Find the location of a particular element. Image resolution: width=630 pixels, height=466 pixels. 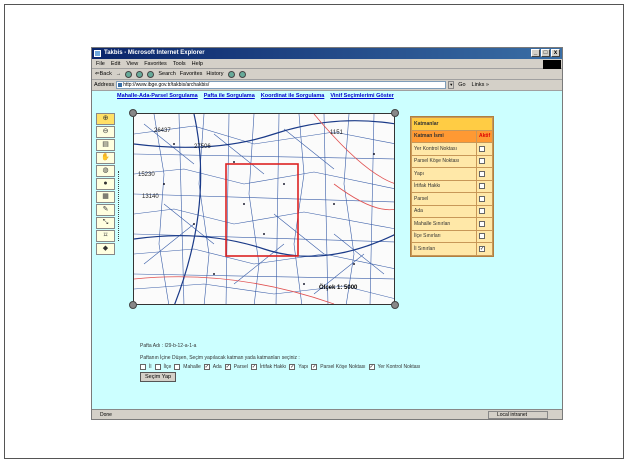

home-icon is located at coordinates (151, 74).